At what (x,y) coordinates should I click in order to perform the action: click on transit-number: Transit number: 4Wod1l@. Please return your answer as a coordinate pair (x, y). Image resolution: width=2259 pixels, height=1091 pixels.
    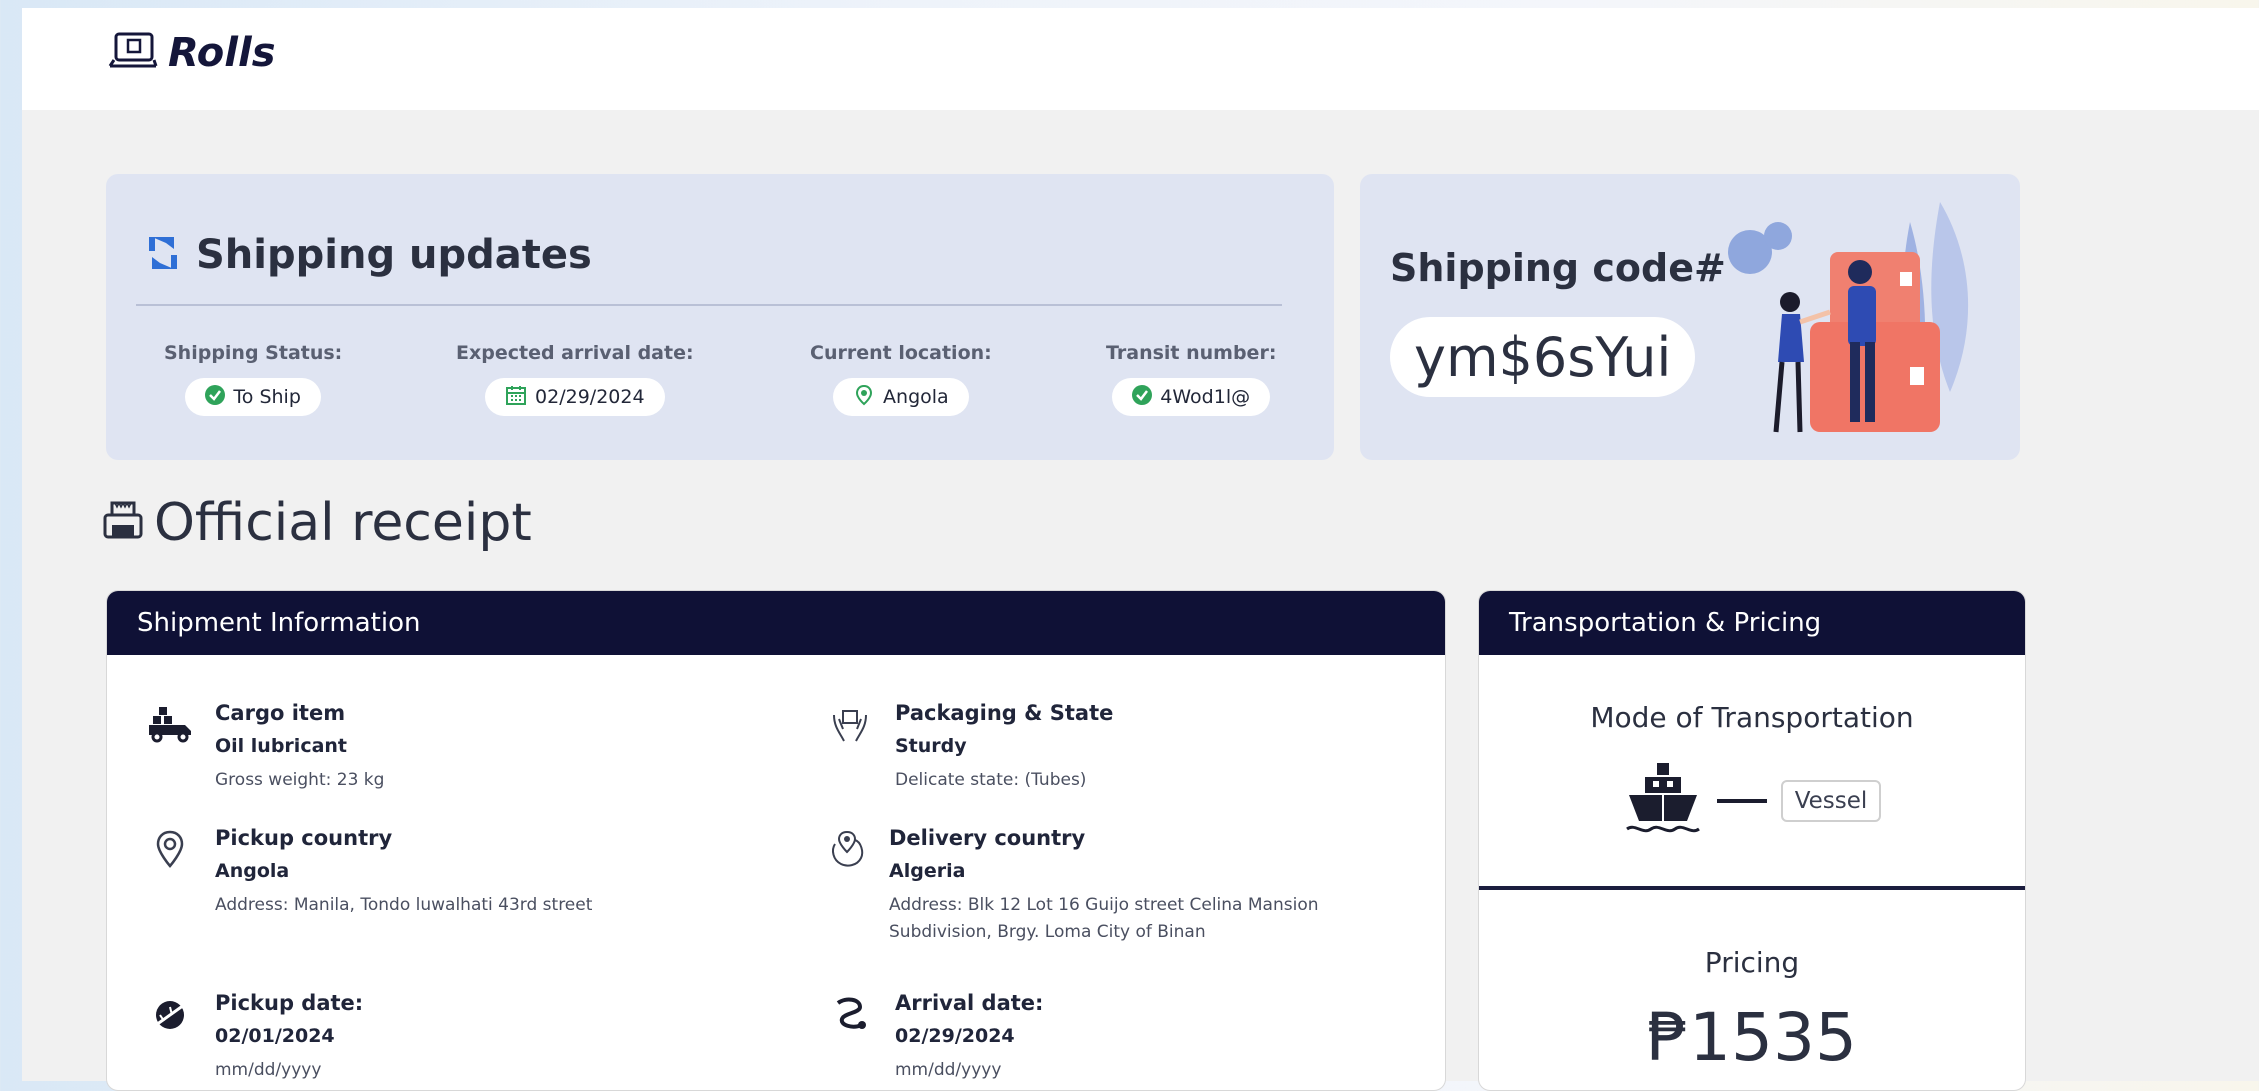
    Looking at the image, I should click on (1191, 379).